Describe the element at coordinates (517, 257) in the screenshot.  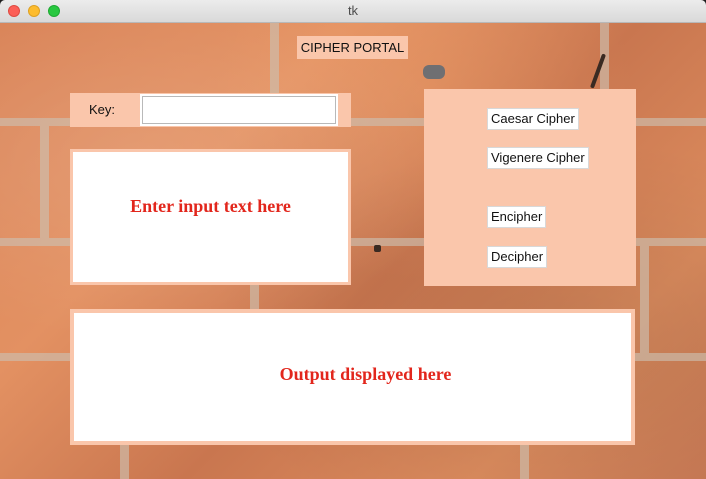
I see `decipher-button: Decipher` at that location.